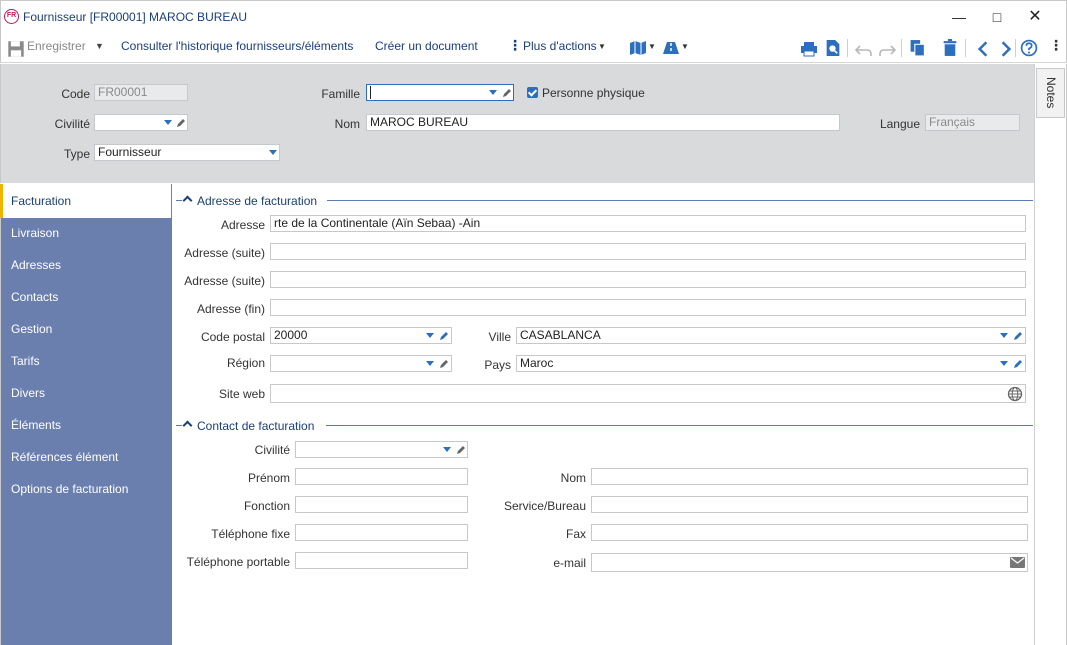 This screenshot has height=645, width=1067. I want to click on ville-label: Ville, so click(499, 337).